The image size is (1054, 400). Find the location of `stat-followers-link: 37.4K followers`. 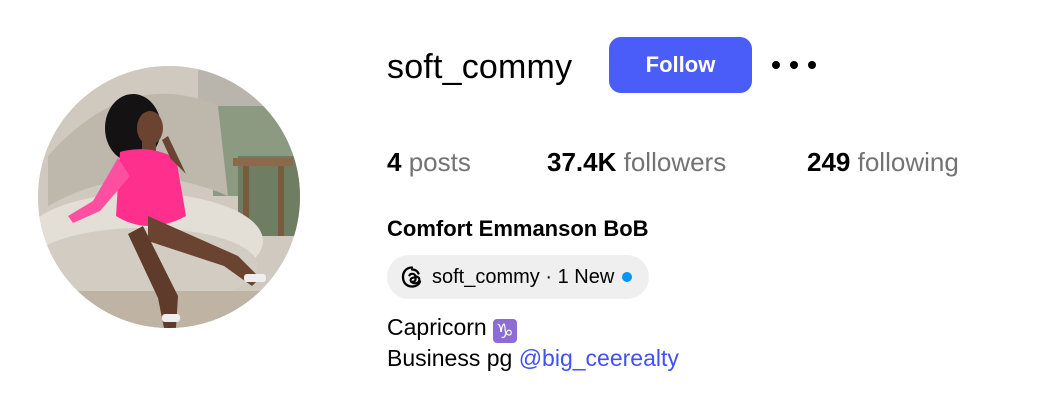

stat-followers-link: 37.4K followers is located at coordinates (636, 162).